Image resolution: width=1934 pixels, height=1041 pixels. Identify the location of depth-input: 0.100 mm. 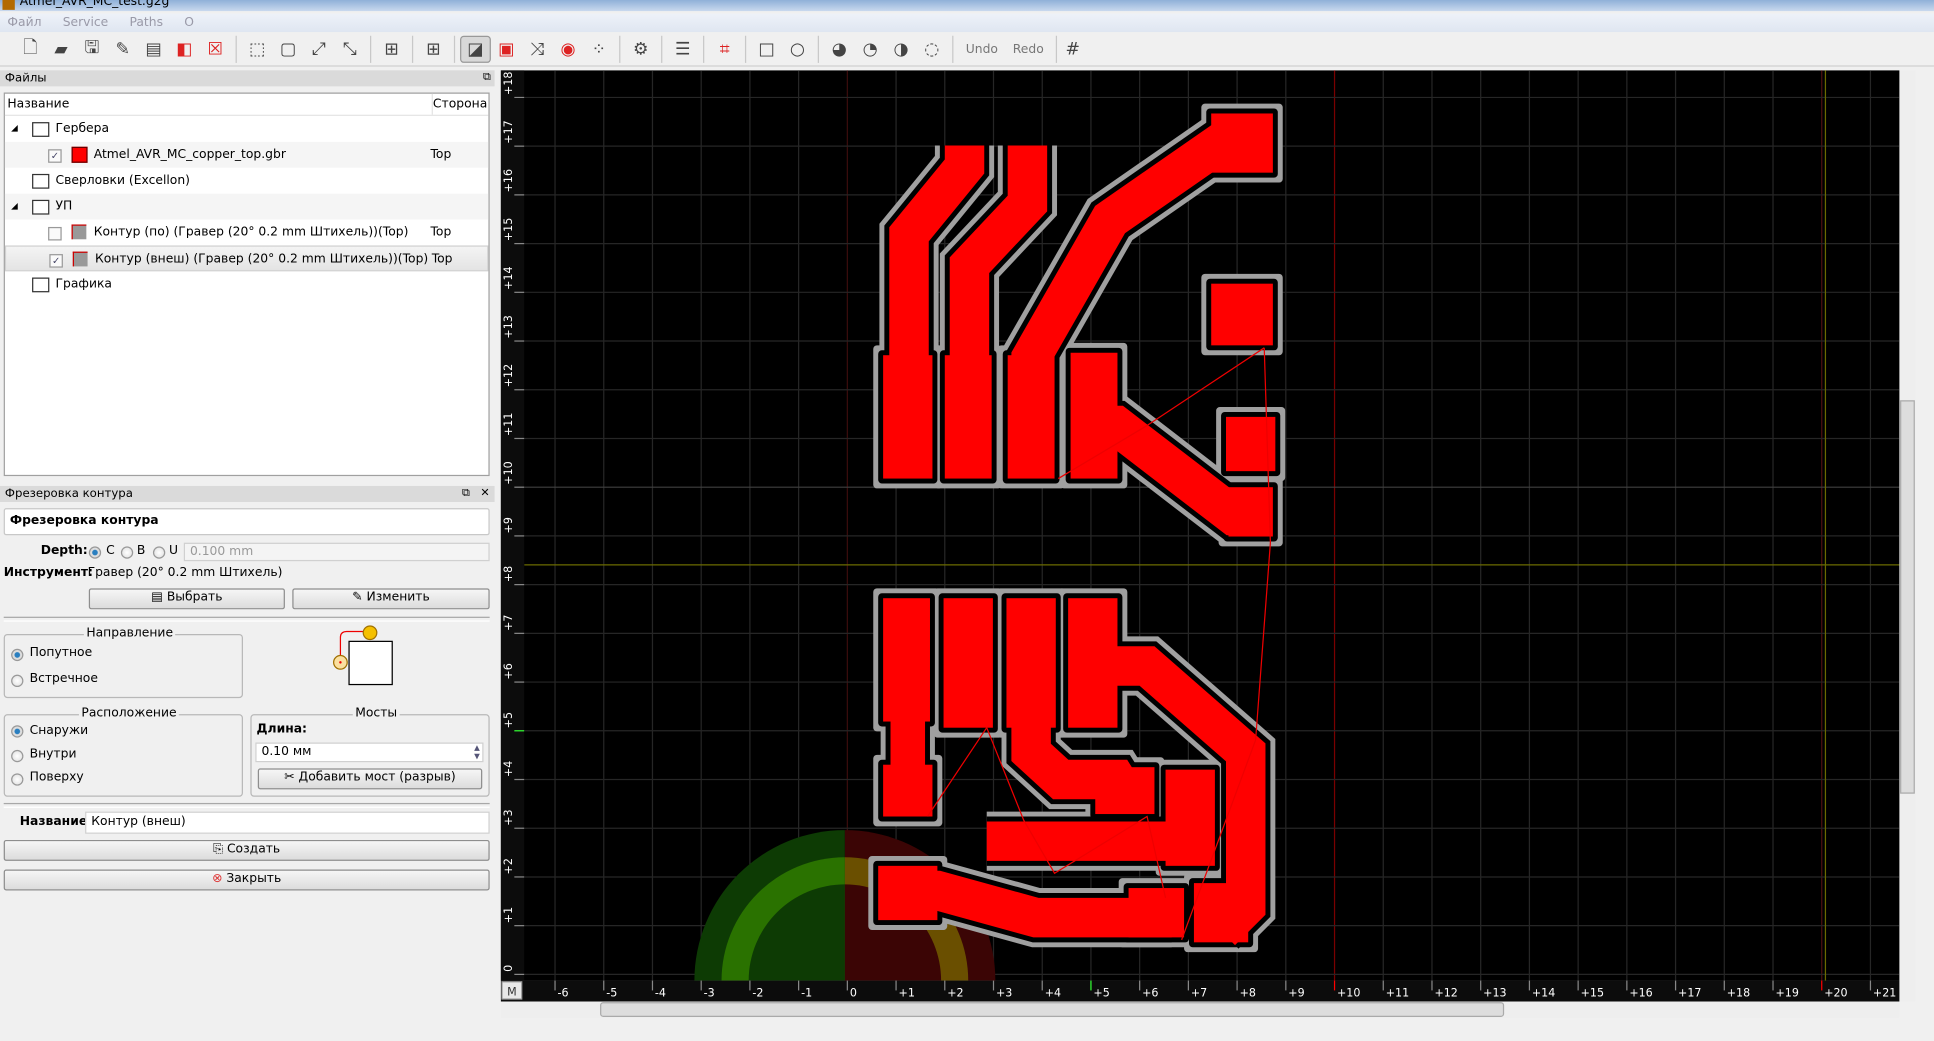
(336, 552).